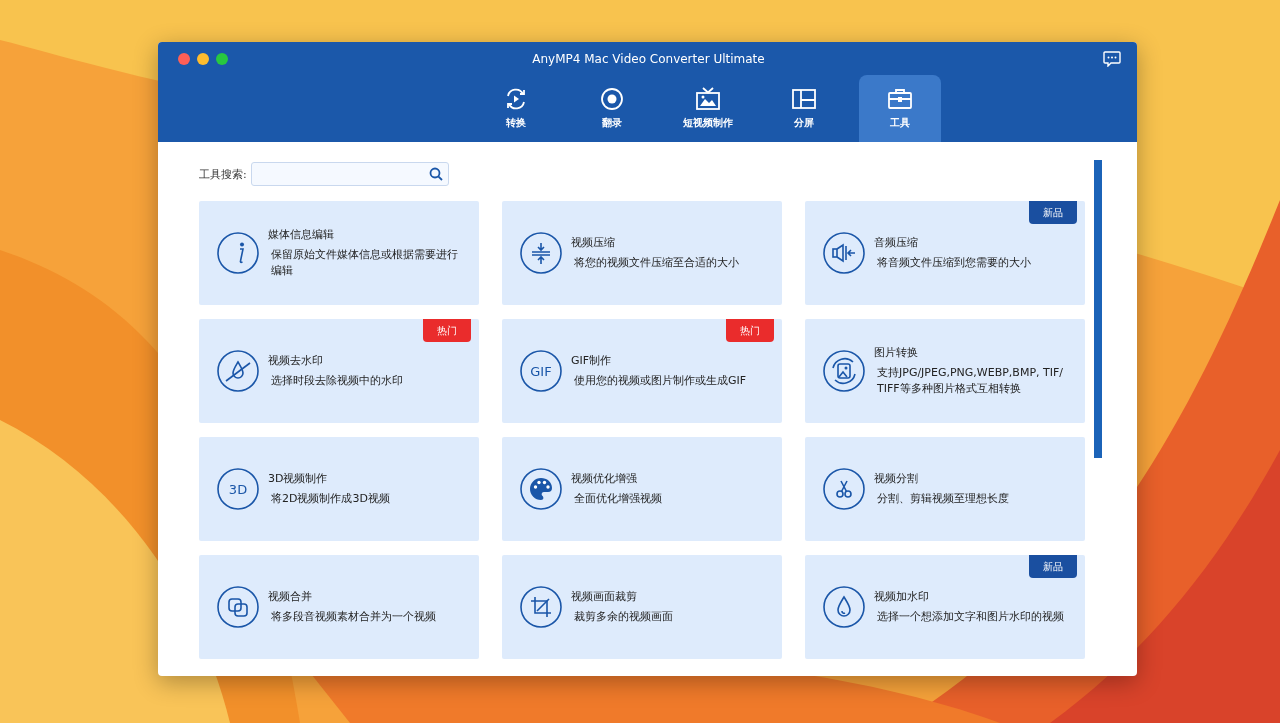 Image resolution: width=1280 pixels, height=723 pixels. What do you see at coordinates (353, 617) in the screenshot?
I see `tool-description: 将多段音视频素材合并为一个视频` at bounding box center [353, 617].